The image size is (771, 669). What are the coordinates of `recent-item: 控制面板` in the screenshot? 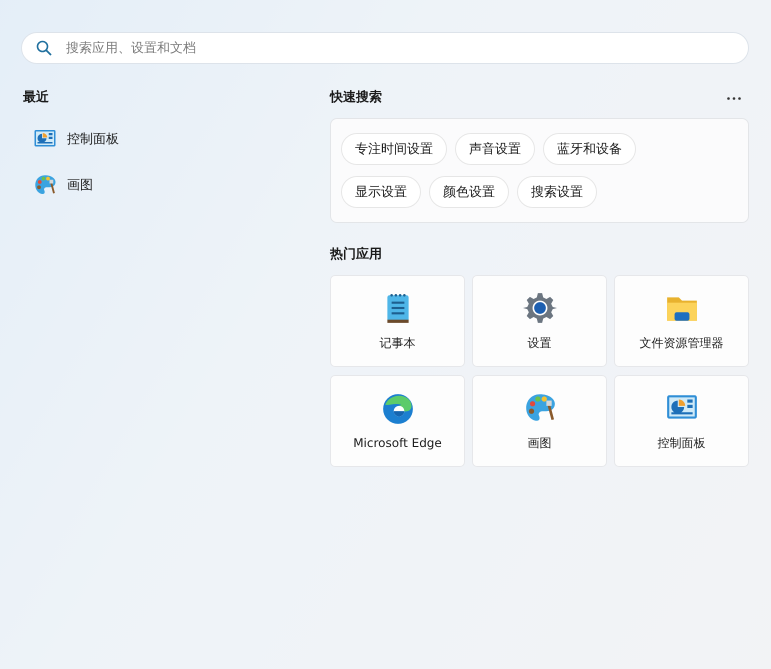 It's located at (176, 139).